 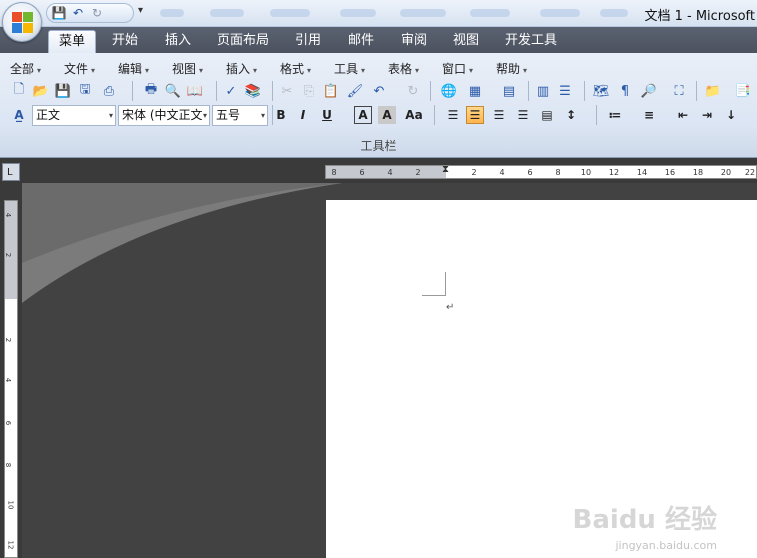 I want to click on increase-indent-icon: ⇥, so click(x=707, y=115).